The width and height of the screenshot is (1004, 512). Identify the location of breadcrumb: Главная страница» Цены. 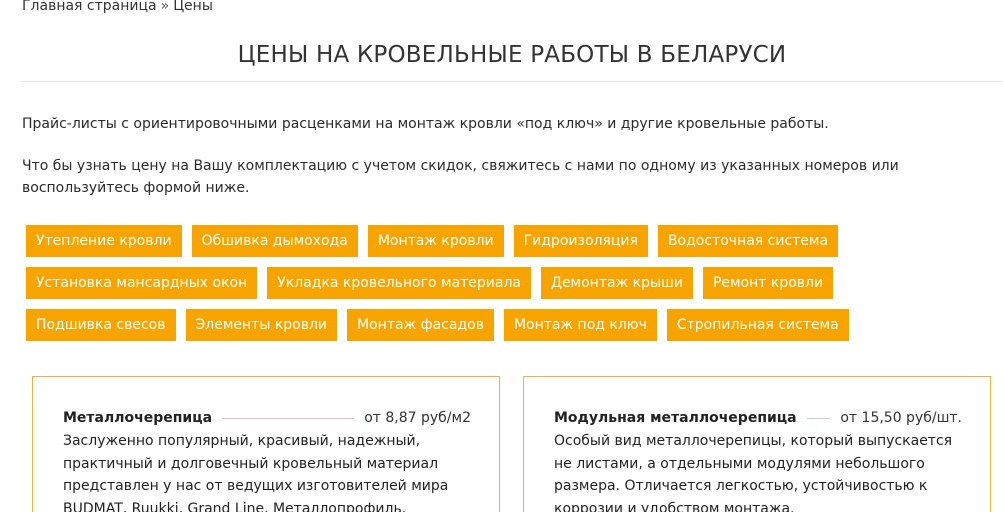
(117, 7).